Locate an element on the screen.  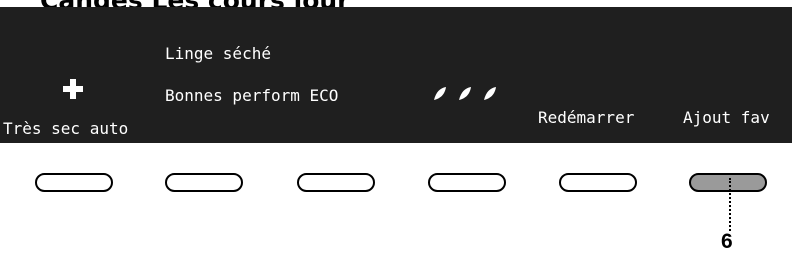
panel-button-6-ajout-fav is located at coordinates (728, 182).